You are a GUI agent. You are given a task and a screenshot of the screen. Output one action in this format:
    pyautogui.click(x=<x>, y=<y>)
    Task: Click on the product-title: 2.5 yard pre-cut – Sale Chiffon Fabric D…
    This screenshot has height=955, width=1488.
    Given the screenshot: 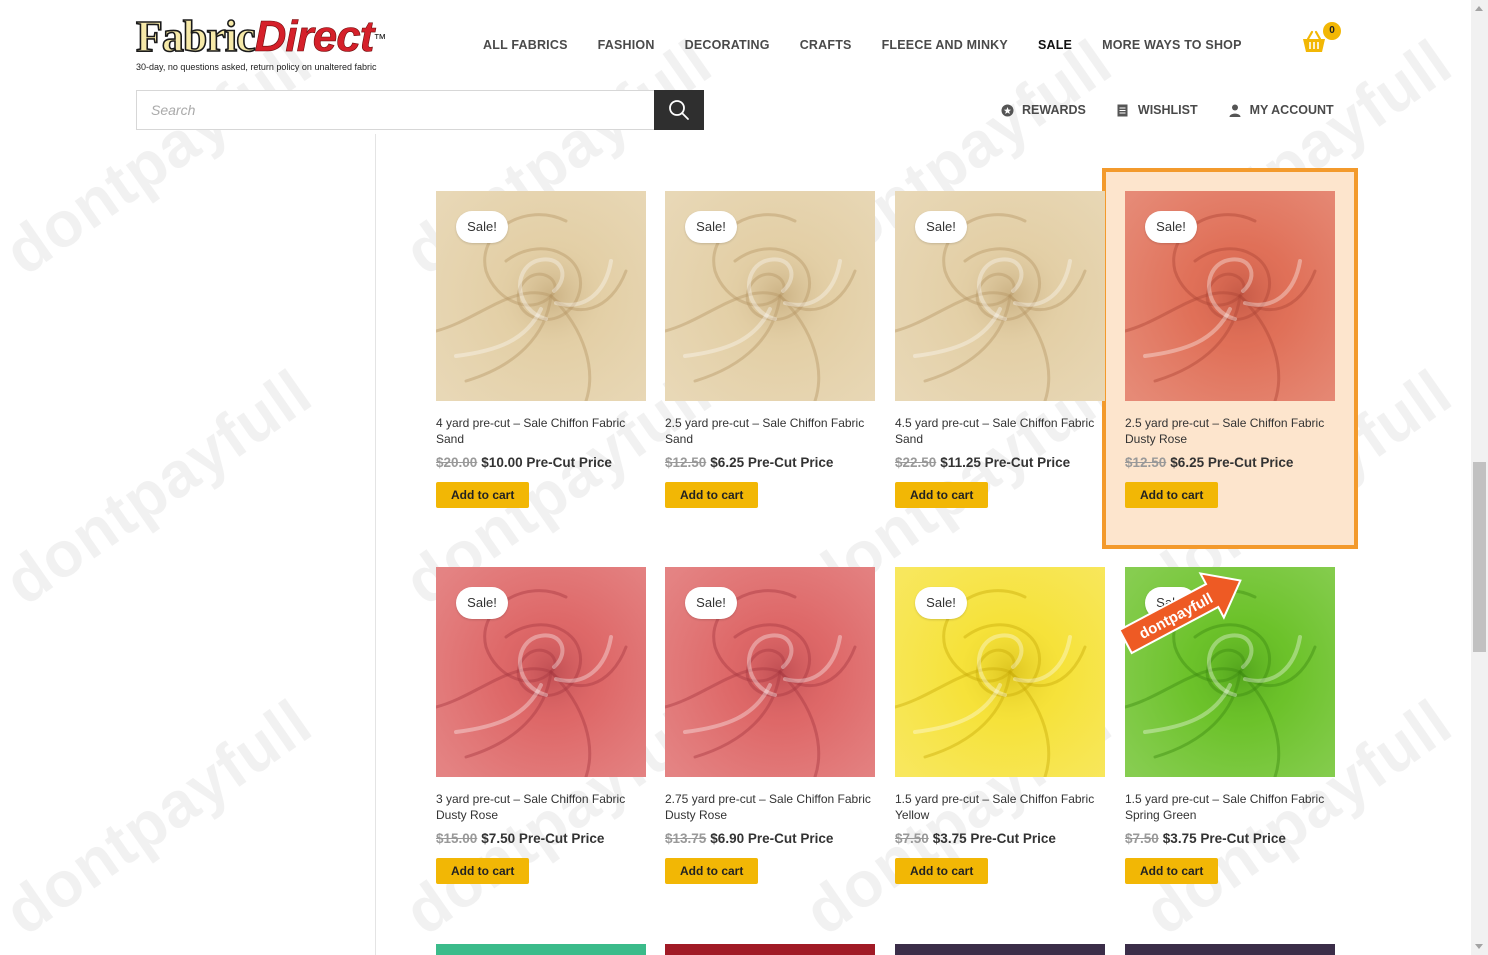 What is the action you would take?
    pyautogui.click(x=1230, y=431)
    